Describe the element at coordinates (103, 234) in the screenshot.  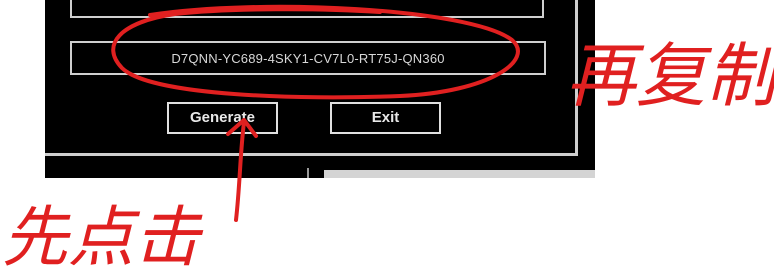
I see `click-first-note: 先点击` at that location.